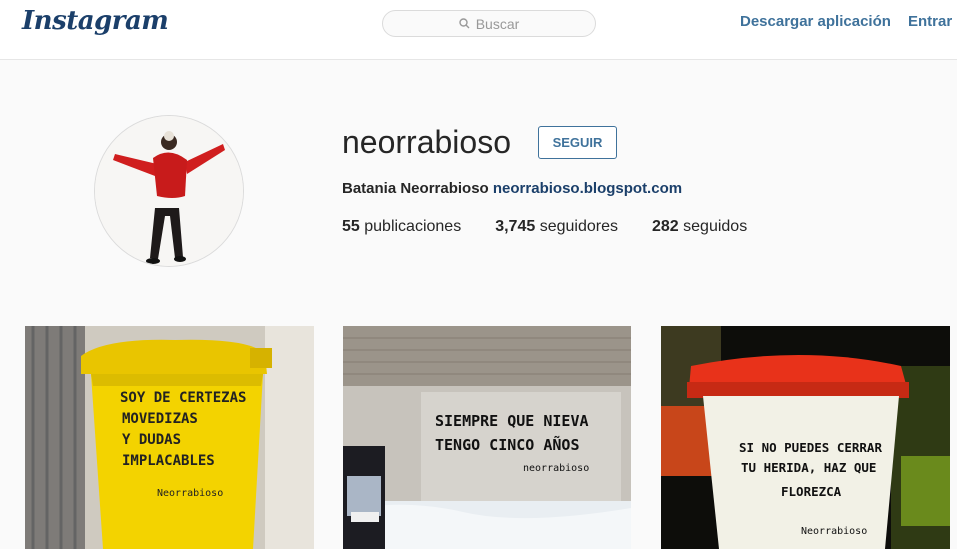 This screenshot has width=957, height=549. I want to click on posts-stat: 55 publicaciones, so click(401, 227).